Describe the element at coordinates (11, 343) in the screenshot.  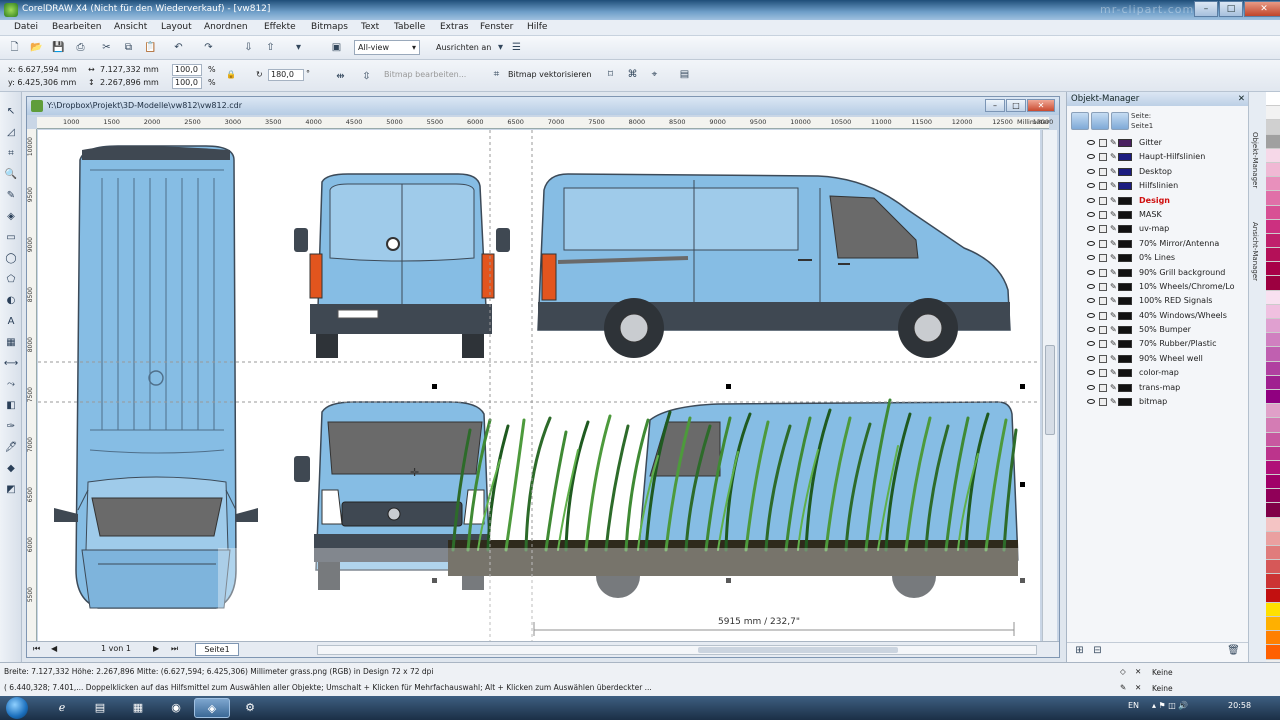
I see `table-tool-icon: ▦` at that location.